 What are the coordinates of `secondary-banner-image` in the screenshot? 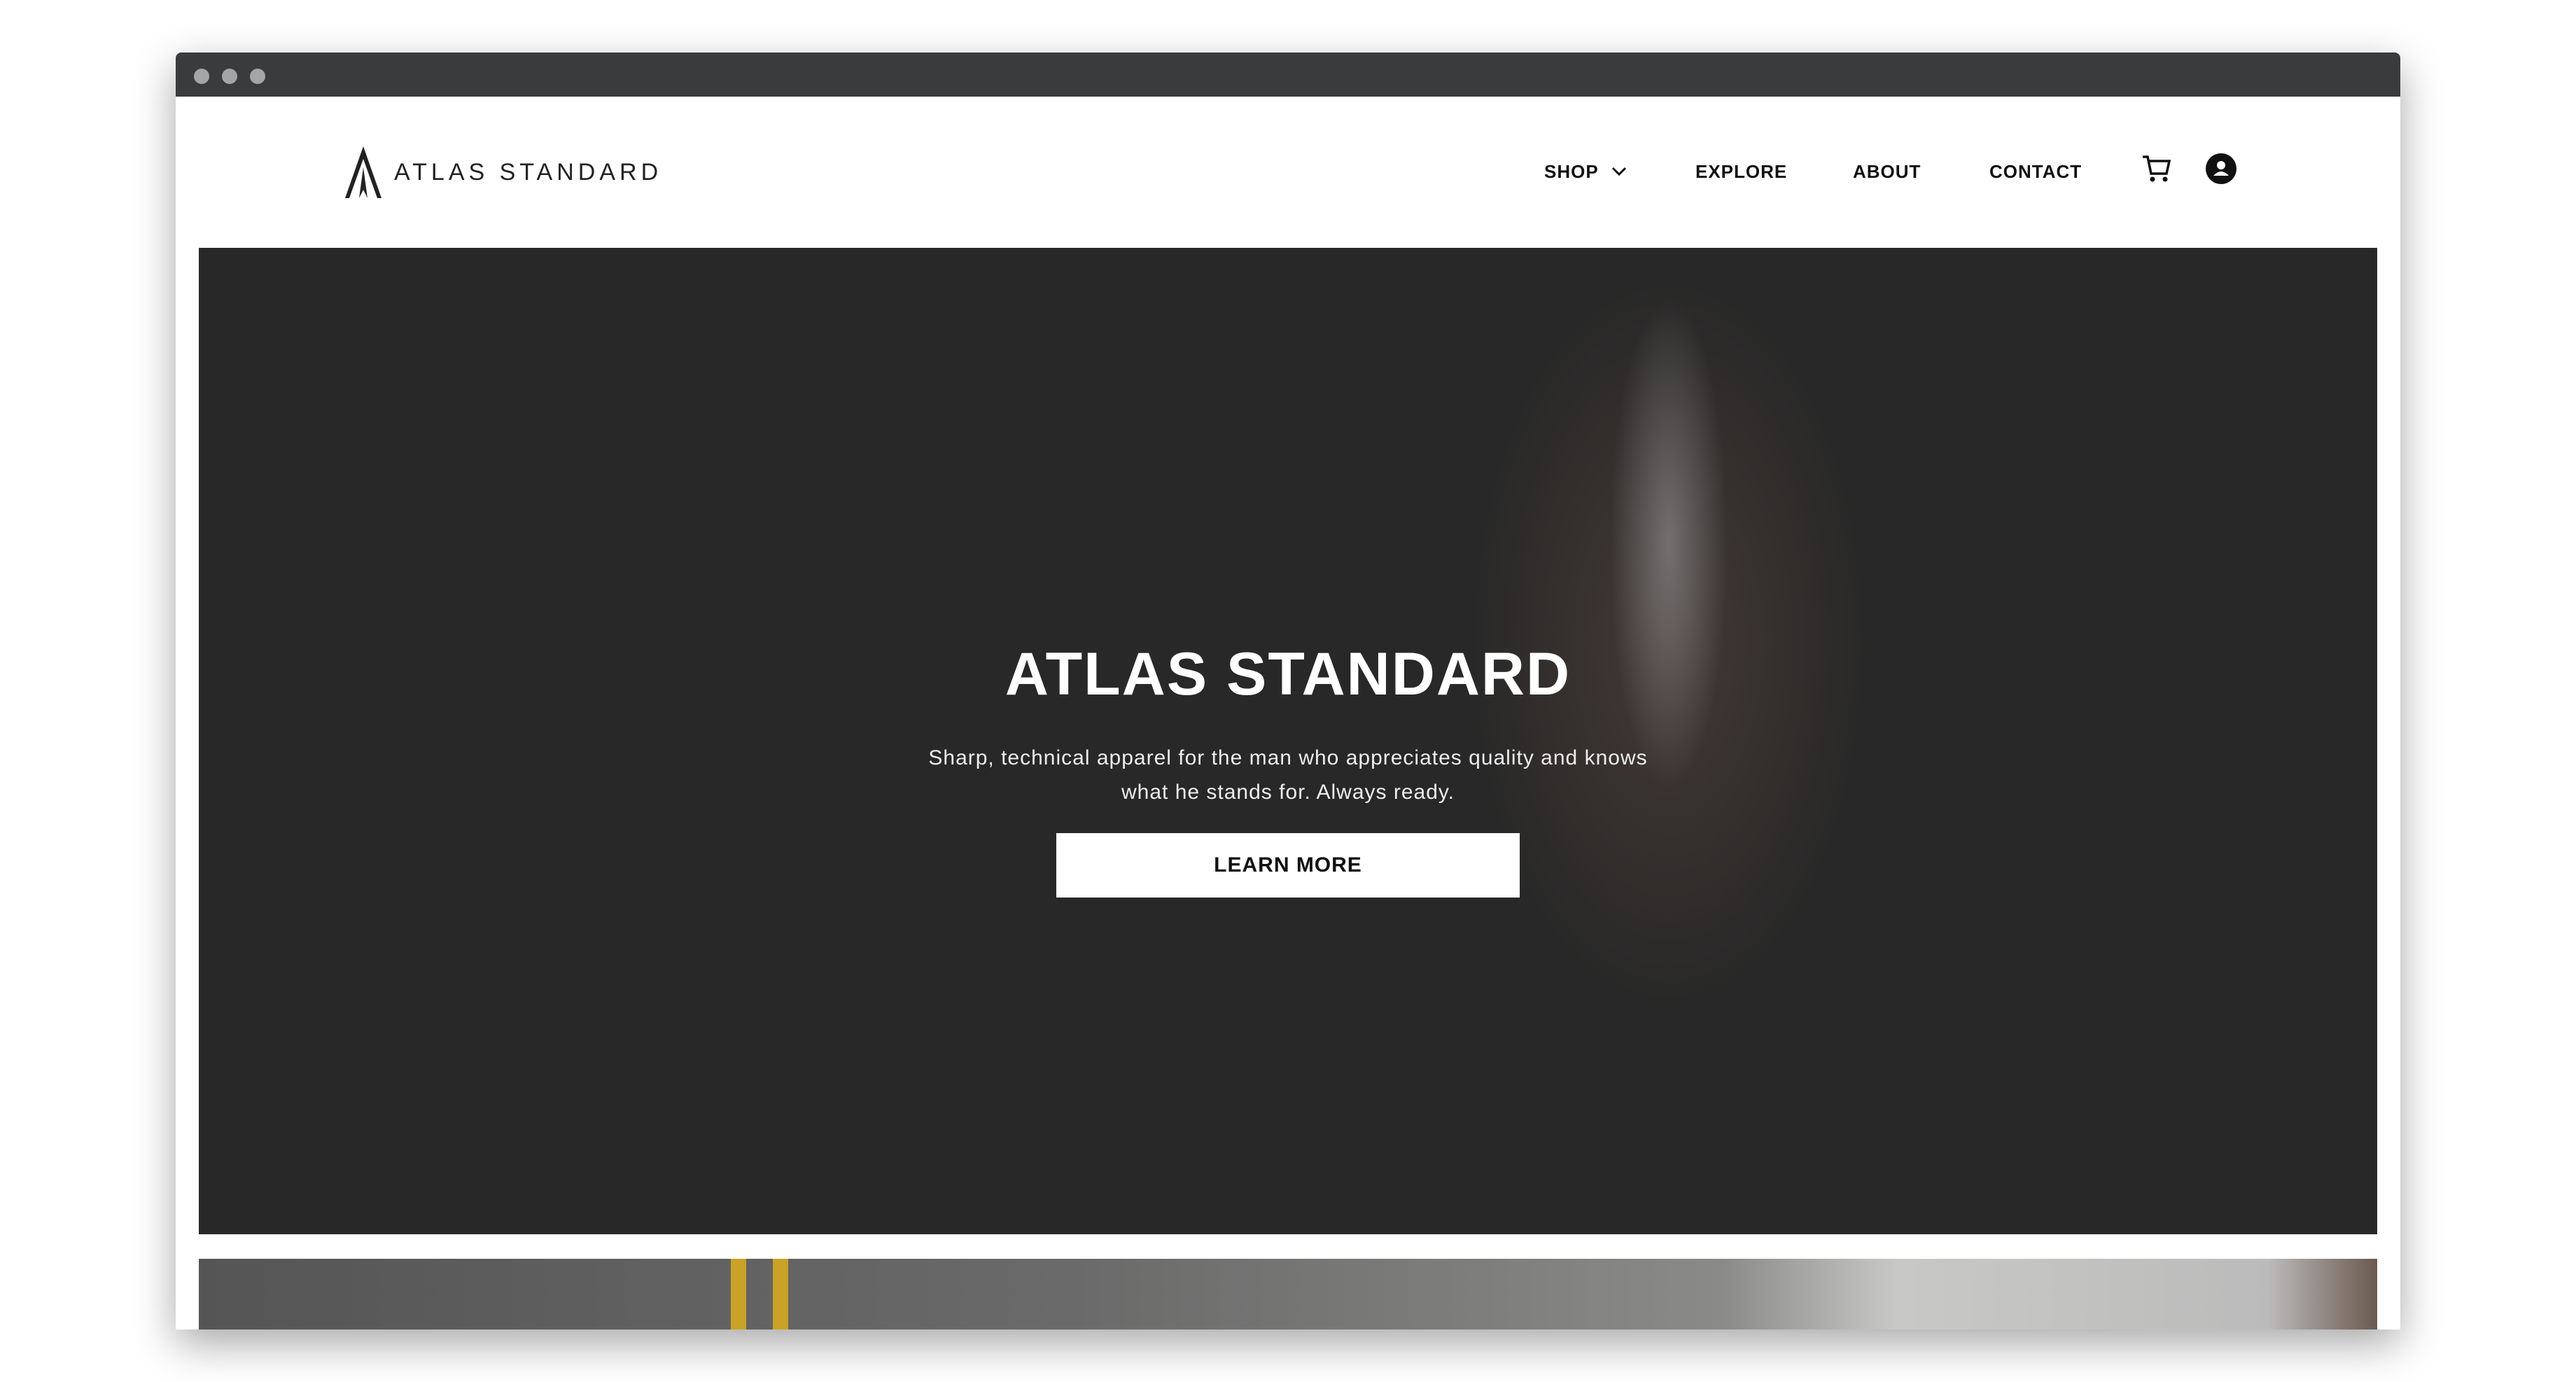 It's located at (1288, 1294).